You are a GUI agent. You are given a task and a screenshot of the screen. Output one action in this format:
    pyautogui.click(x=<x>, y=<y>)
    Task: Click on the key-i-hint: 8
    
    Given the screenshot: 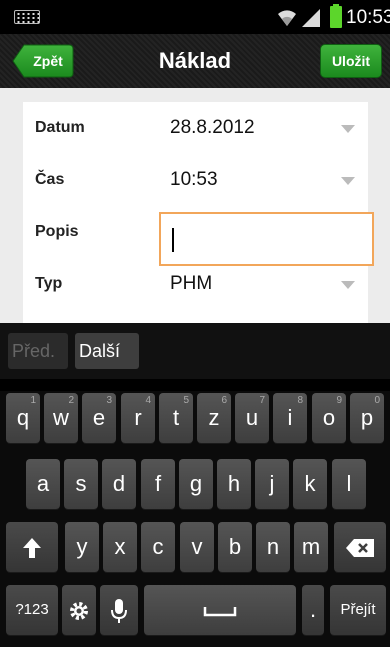 What is the action you would take?
    pyautogui.click(x=300, y=400)
    